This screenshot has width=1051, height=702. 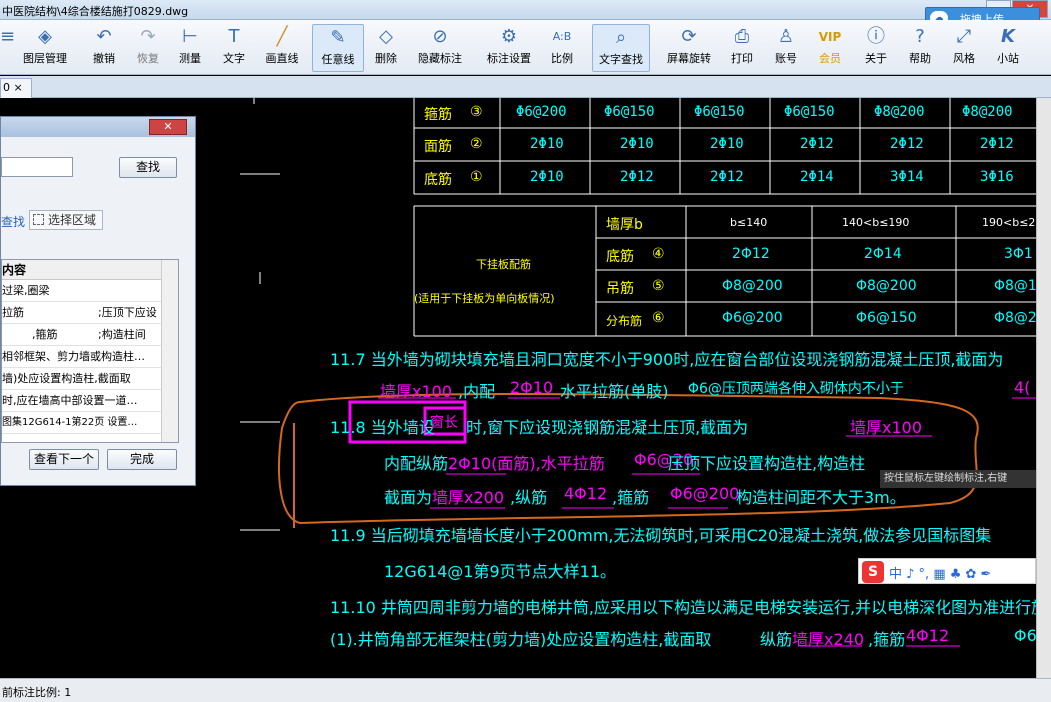 What do you see at coordinates (562, 58) in the screenshot?
I see `scale-label: 比例` at bounding box center [562, 58].